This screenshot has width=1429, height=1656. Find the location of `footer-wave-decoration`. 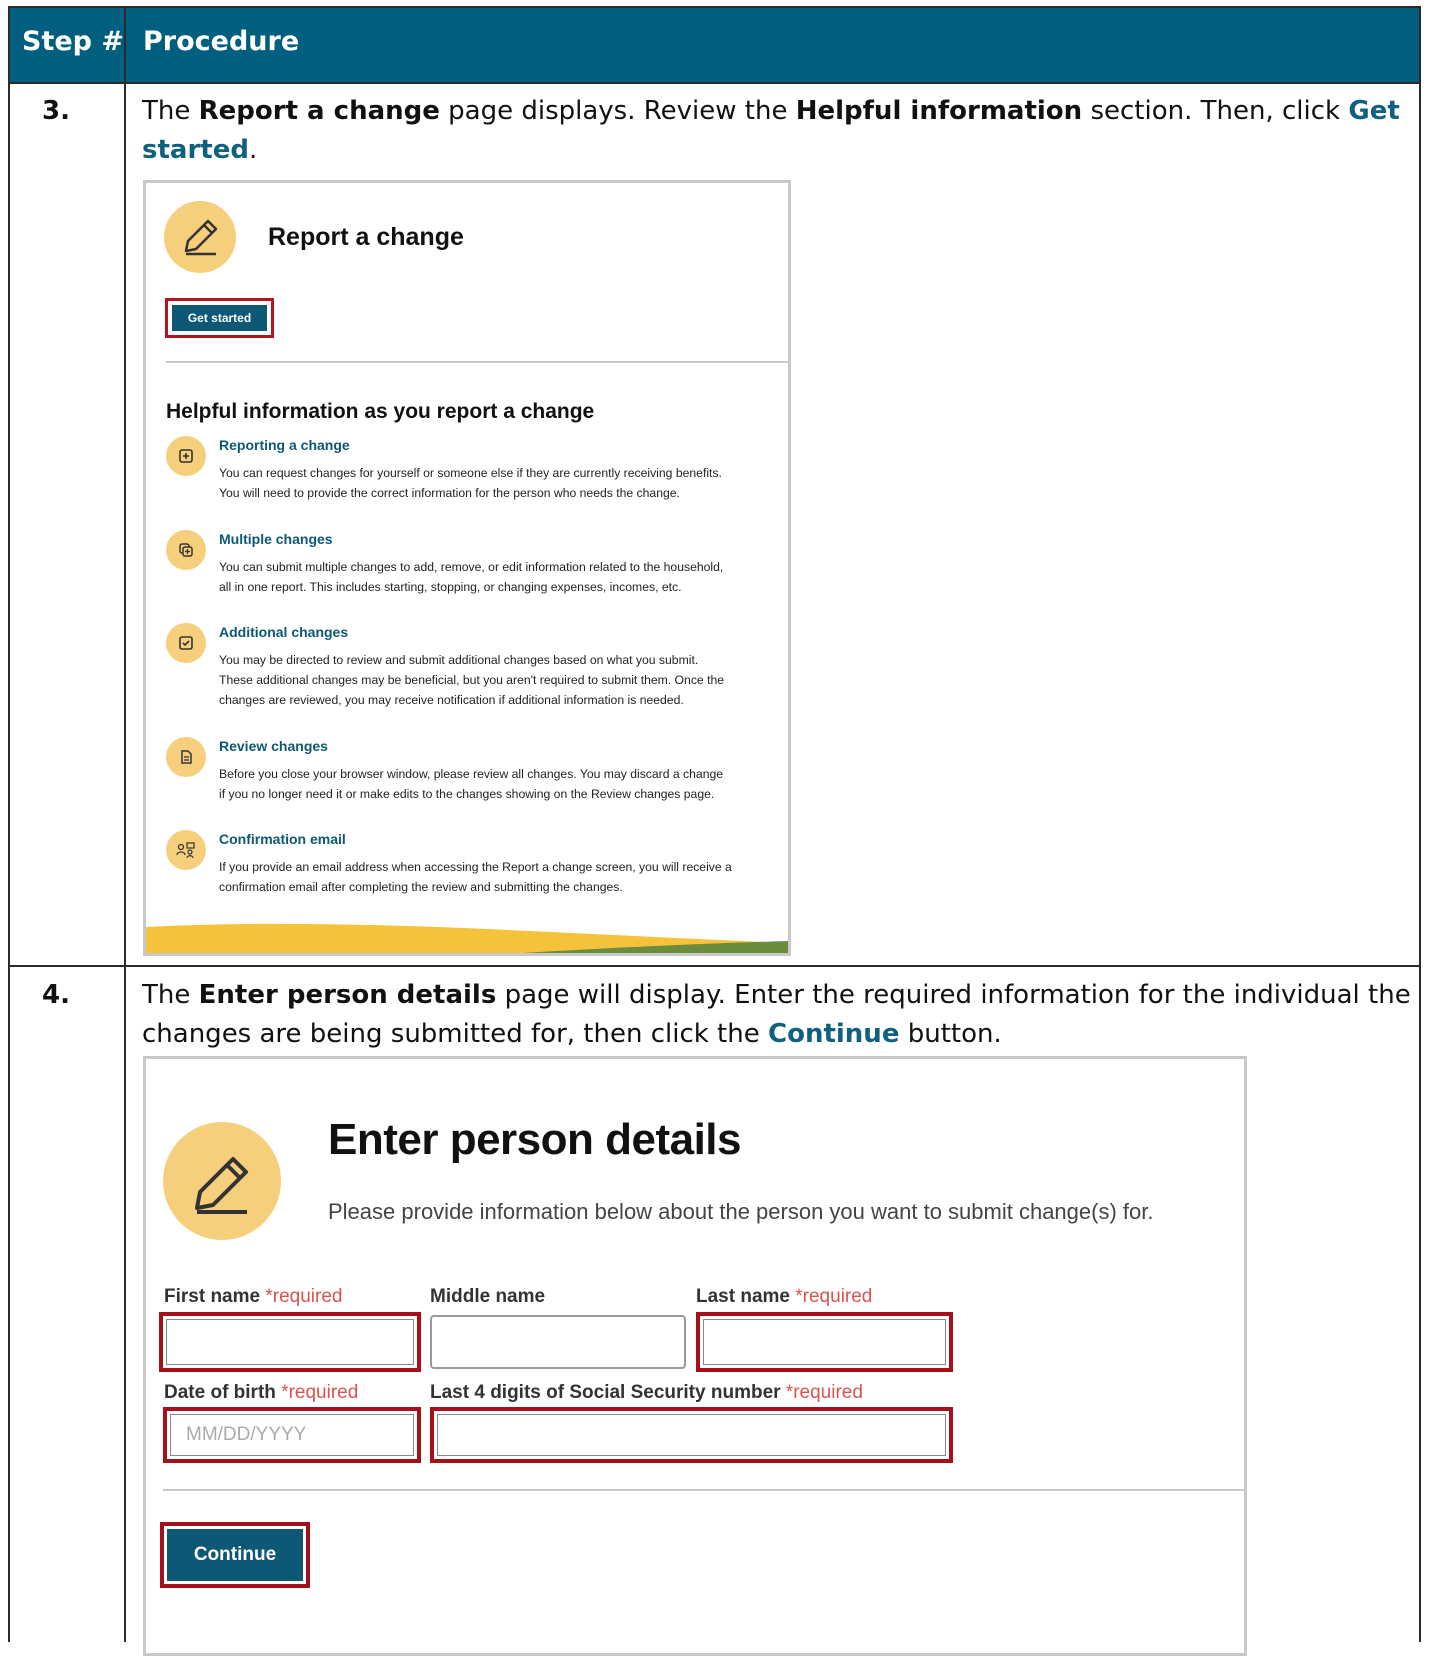

footer-wave-decoration is located at coordinates (467, 938).